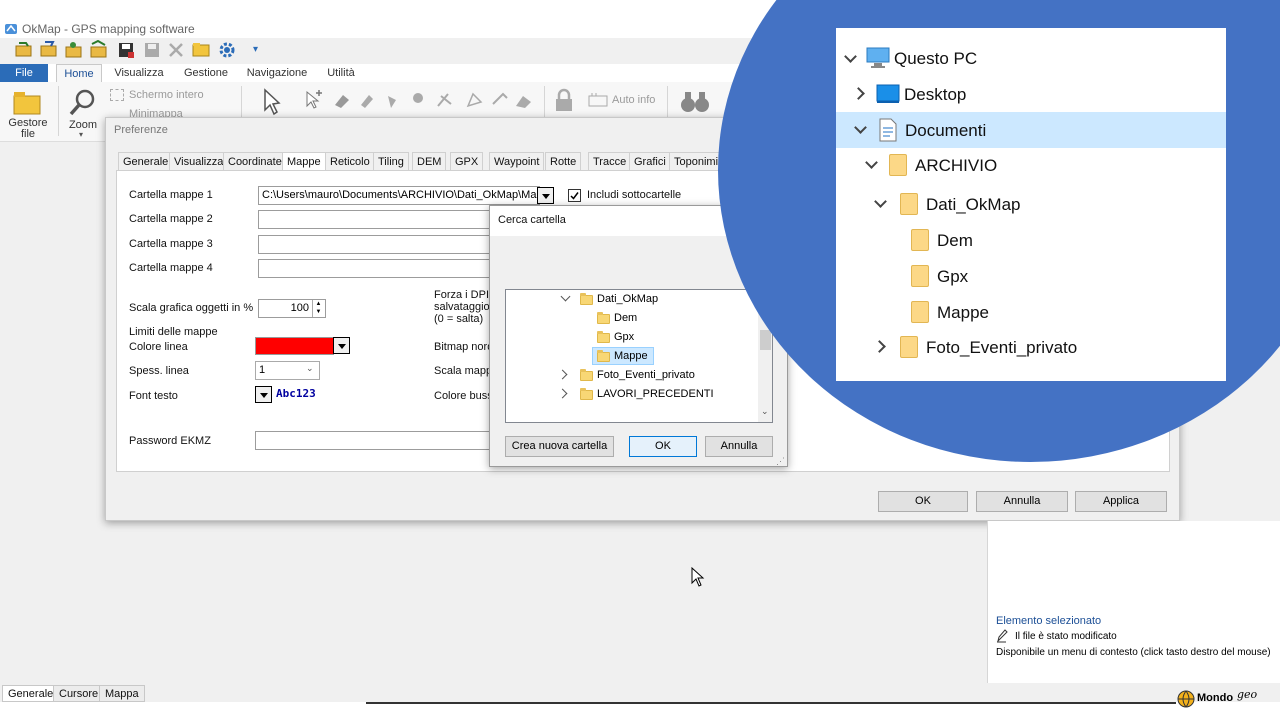 This screenshot has width=1280, height=720. Describe the element at coordinates (963, 313) in the screenshot. I see `tree-item-mappe: Mappe` at that location.